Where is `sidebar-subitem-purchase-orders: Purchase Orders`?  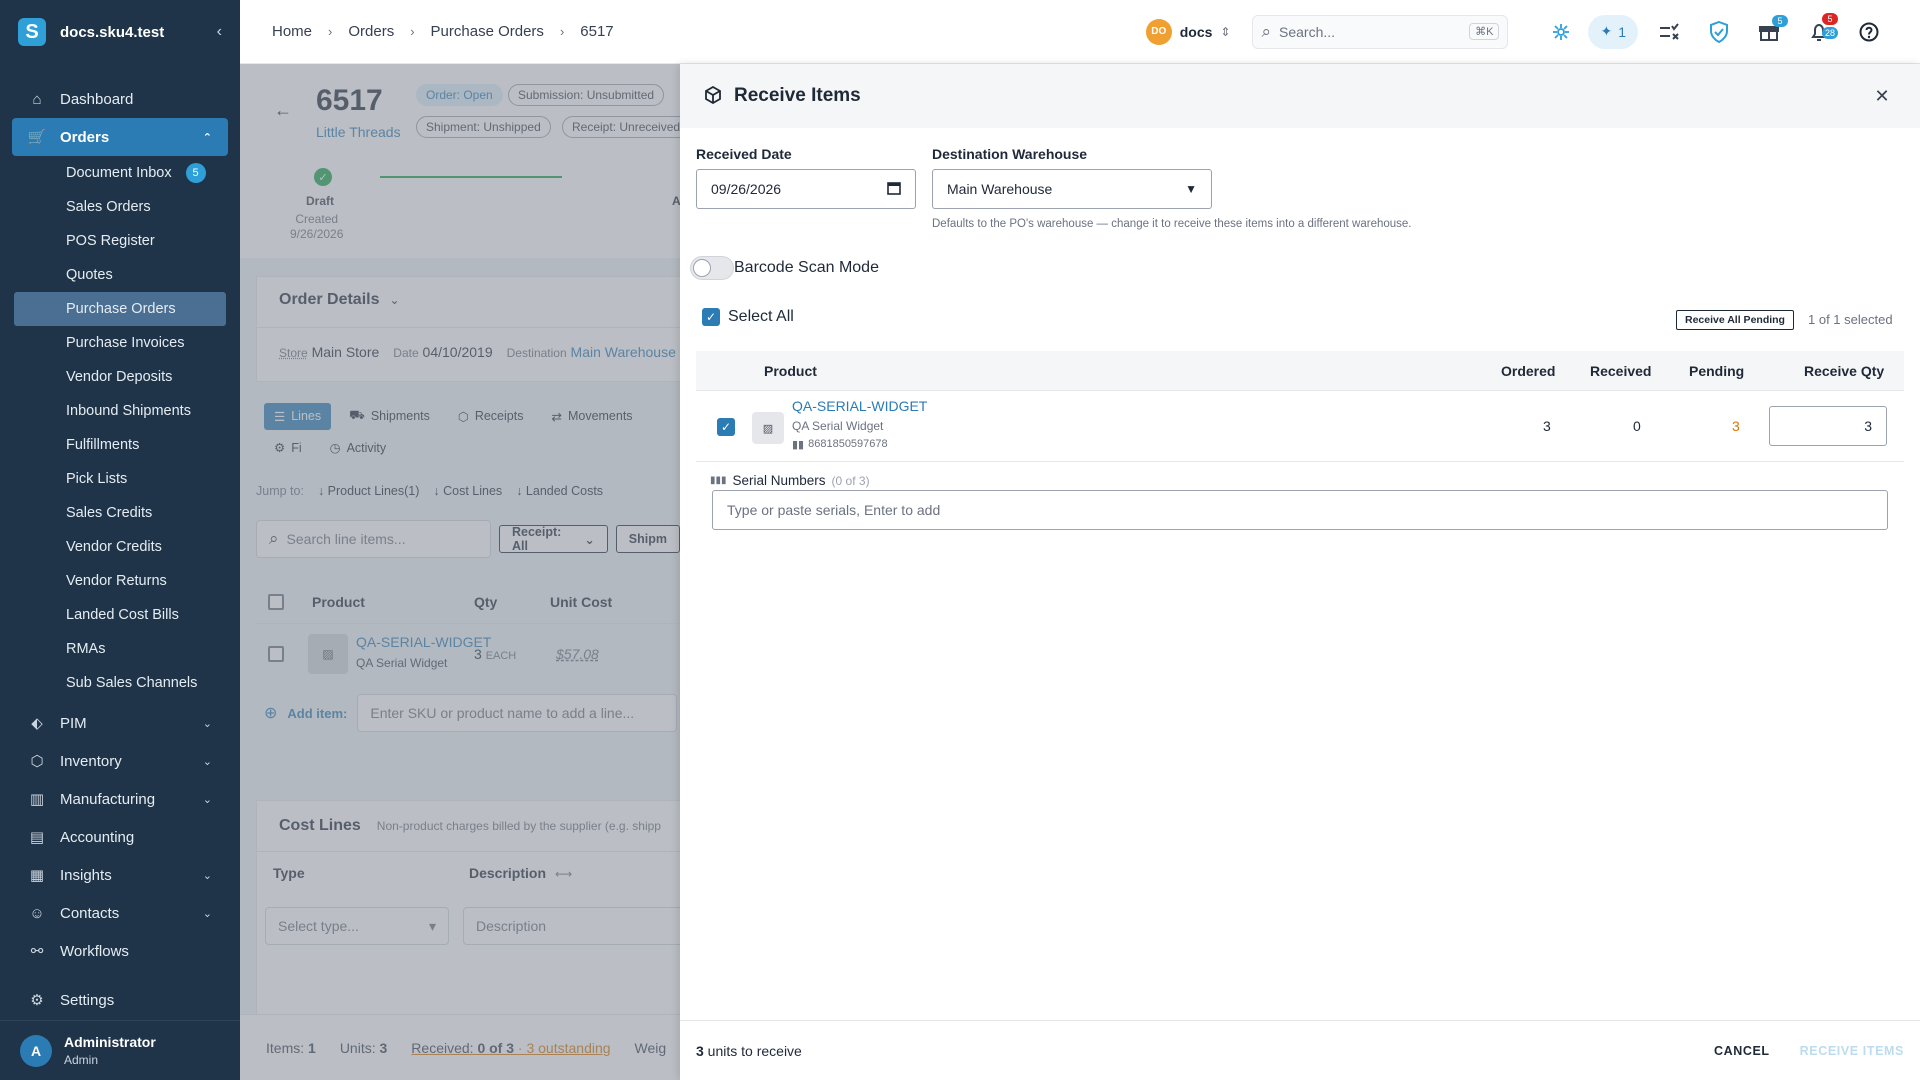
sidebar-subitem-purchase-orders: Purchase Orders is located at coordinates (120, 309).